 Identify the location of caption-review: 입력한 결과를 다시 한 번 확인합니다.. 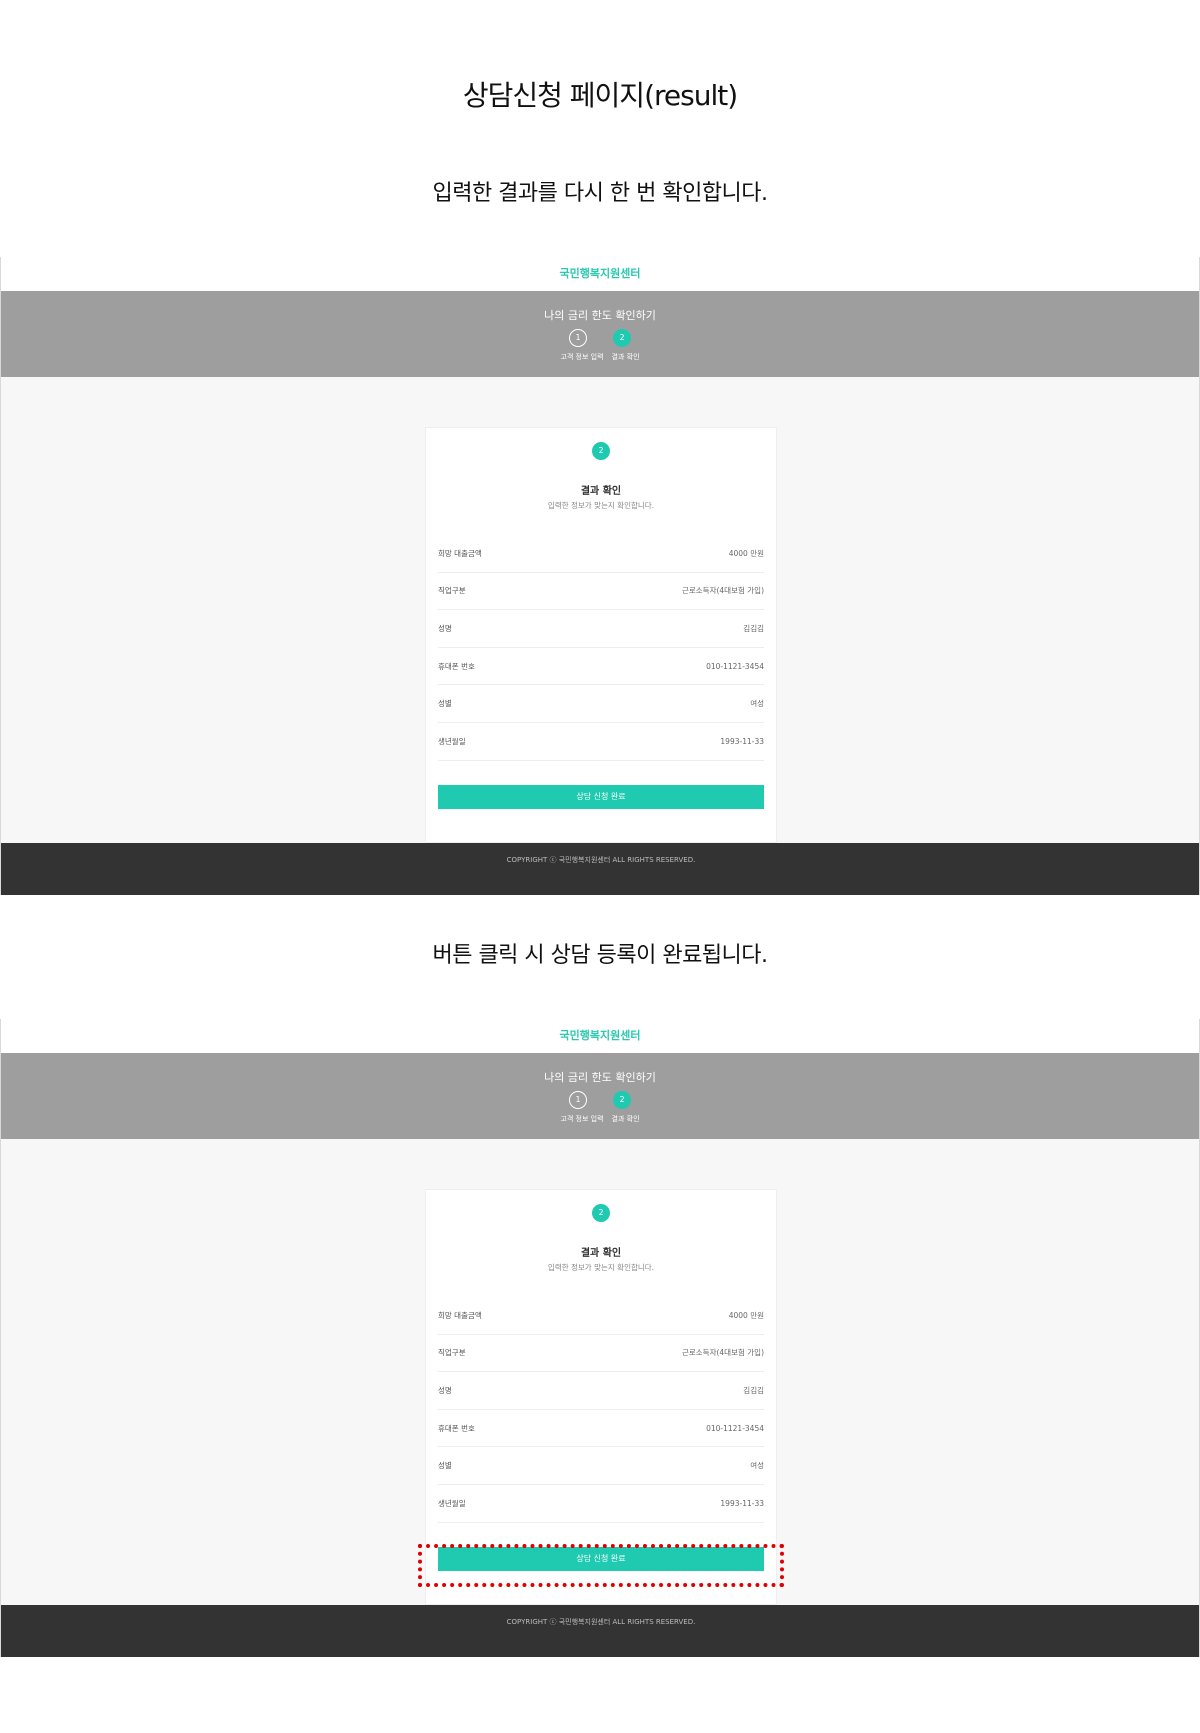
(600, 193).